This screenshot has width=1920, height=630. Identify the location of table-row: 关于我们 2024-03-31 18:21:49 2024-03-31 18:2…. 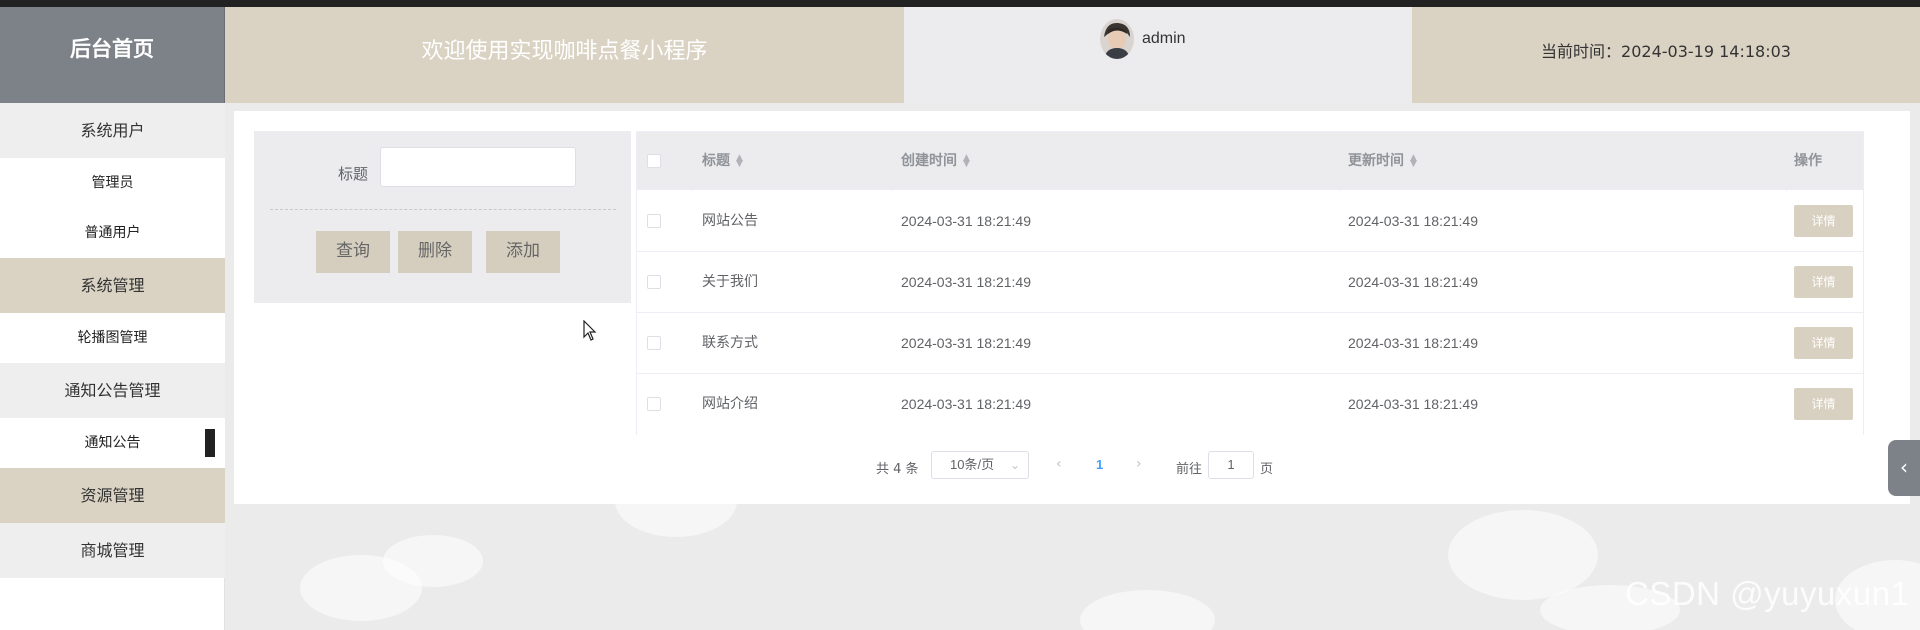
(1250, 282).